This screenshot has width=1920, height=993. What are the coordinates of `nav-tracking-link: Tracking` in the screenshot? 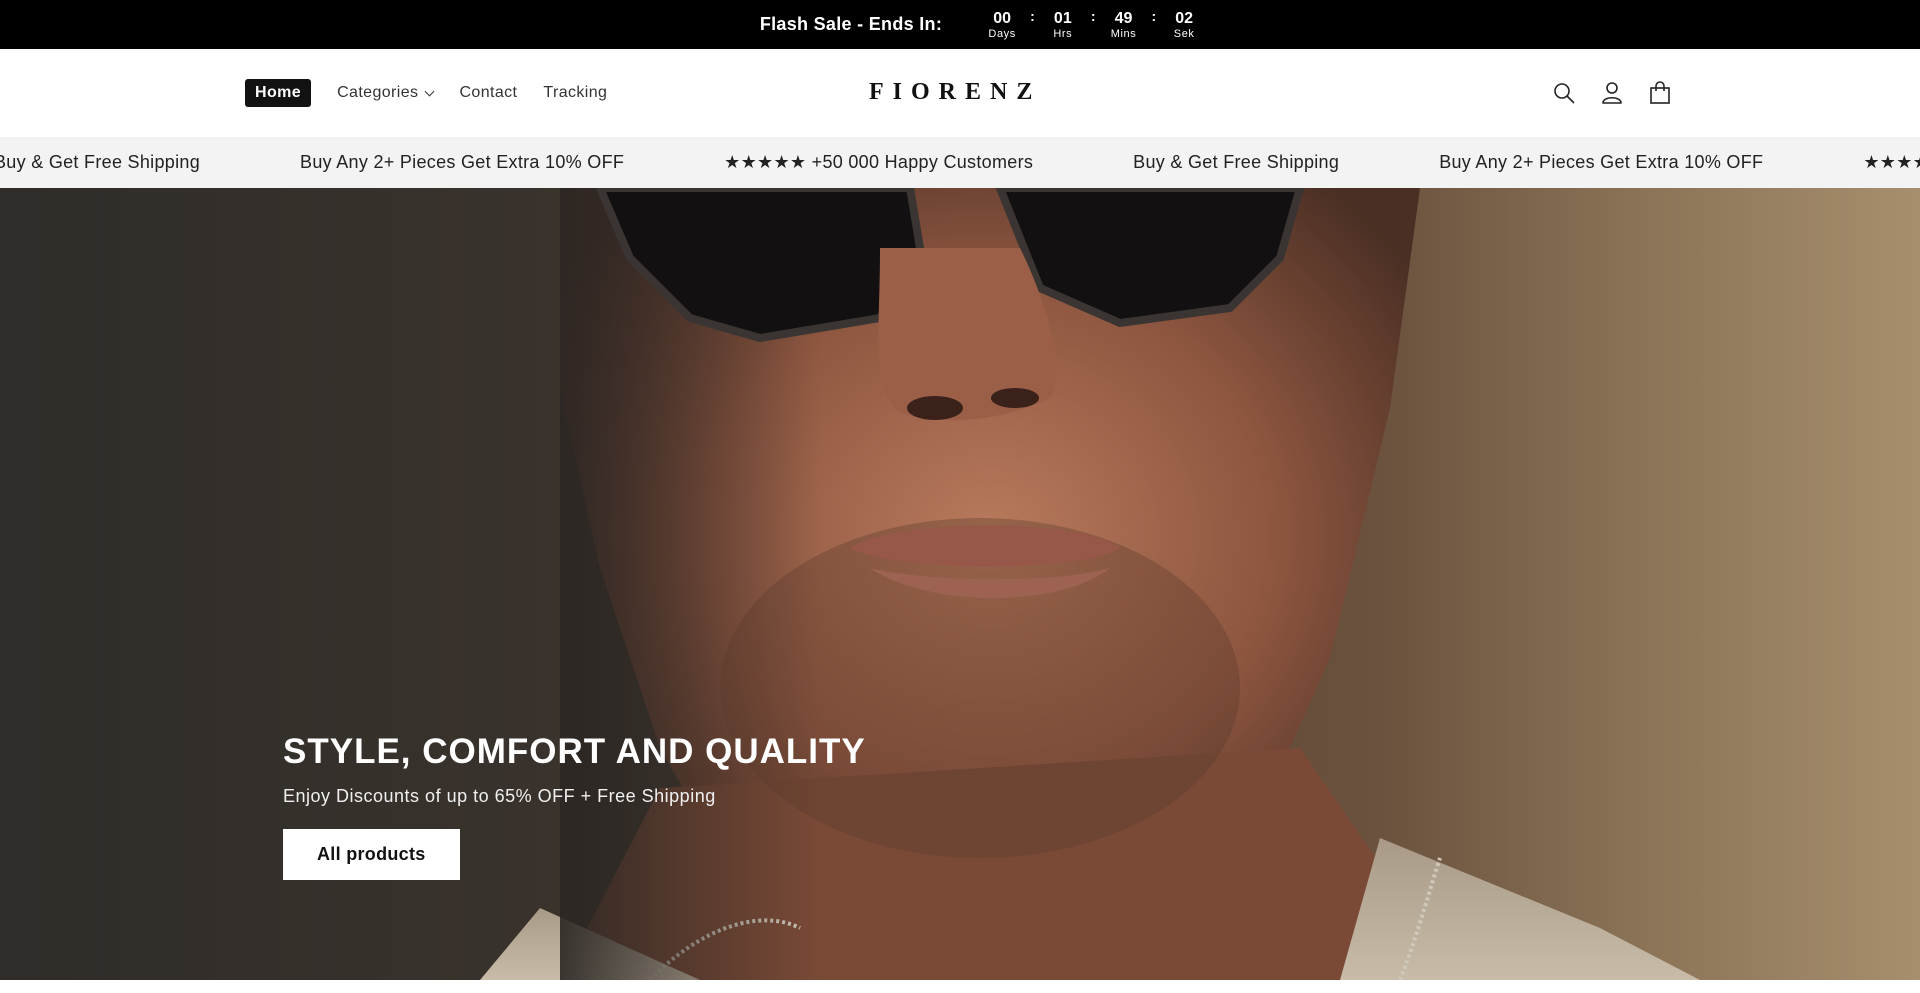 It's located at (575, 93).